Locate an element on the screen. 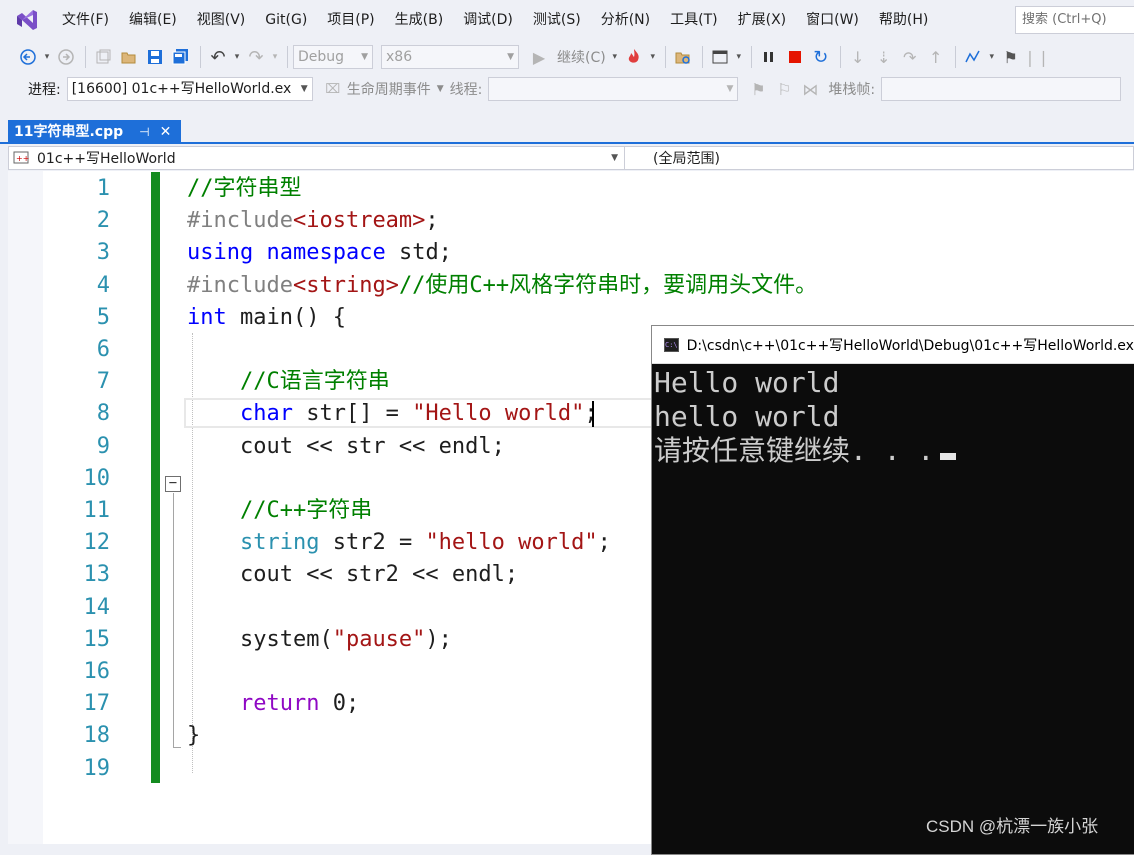 This screenshot has height=855, width=1134. code-text: //C语言字符串 is located at coordinates (288, 382).